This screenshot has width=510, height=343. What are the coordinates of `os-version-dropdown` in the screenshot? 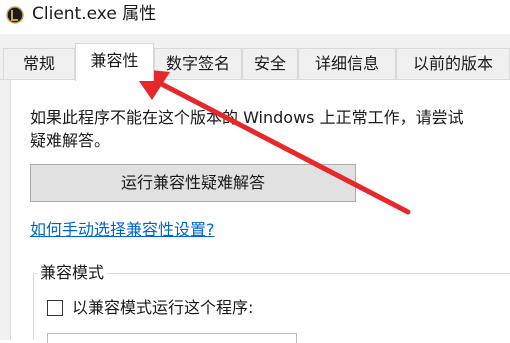 It's located at (172, 338).